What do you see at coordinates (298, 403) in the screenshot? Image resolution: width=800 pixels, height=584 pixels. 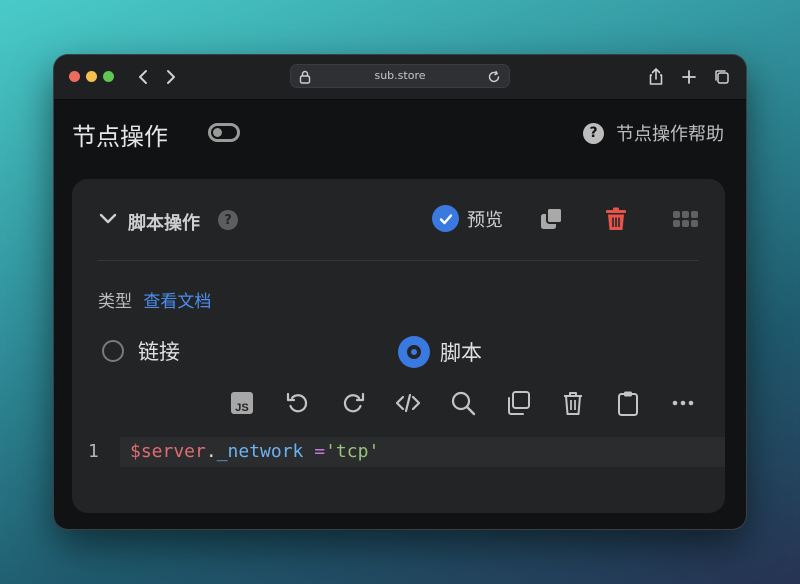 I see `undo-icon` at bounding box center [298, 403].